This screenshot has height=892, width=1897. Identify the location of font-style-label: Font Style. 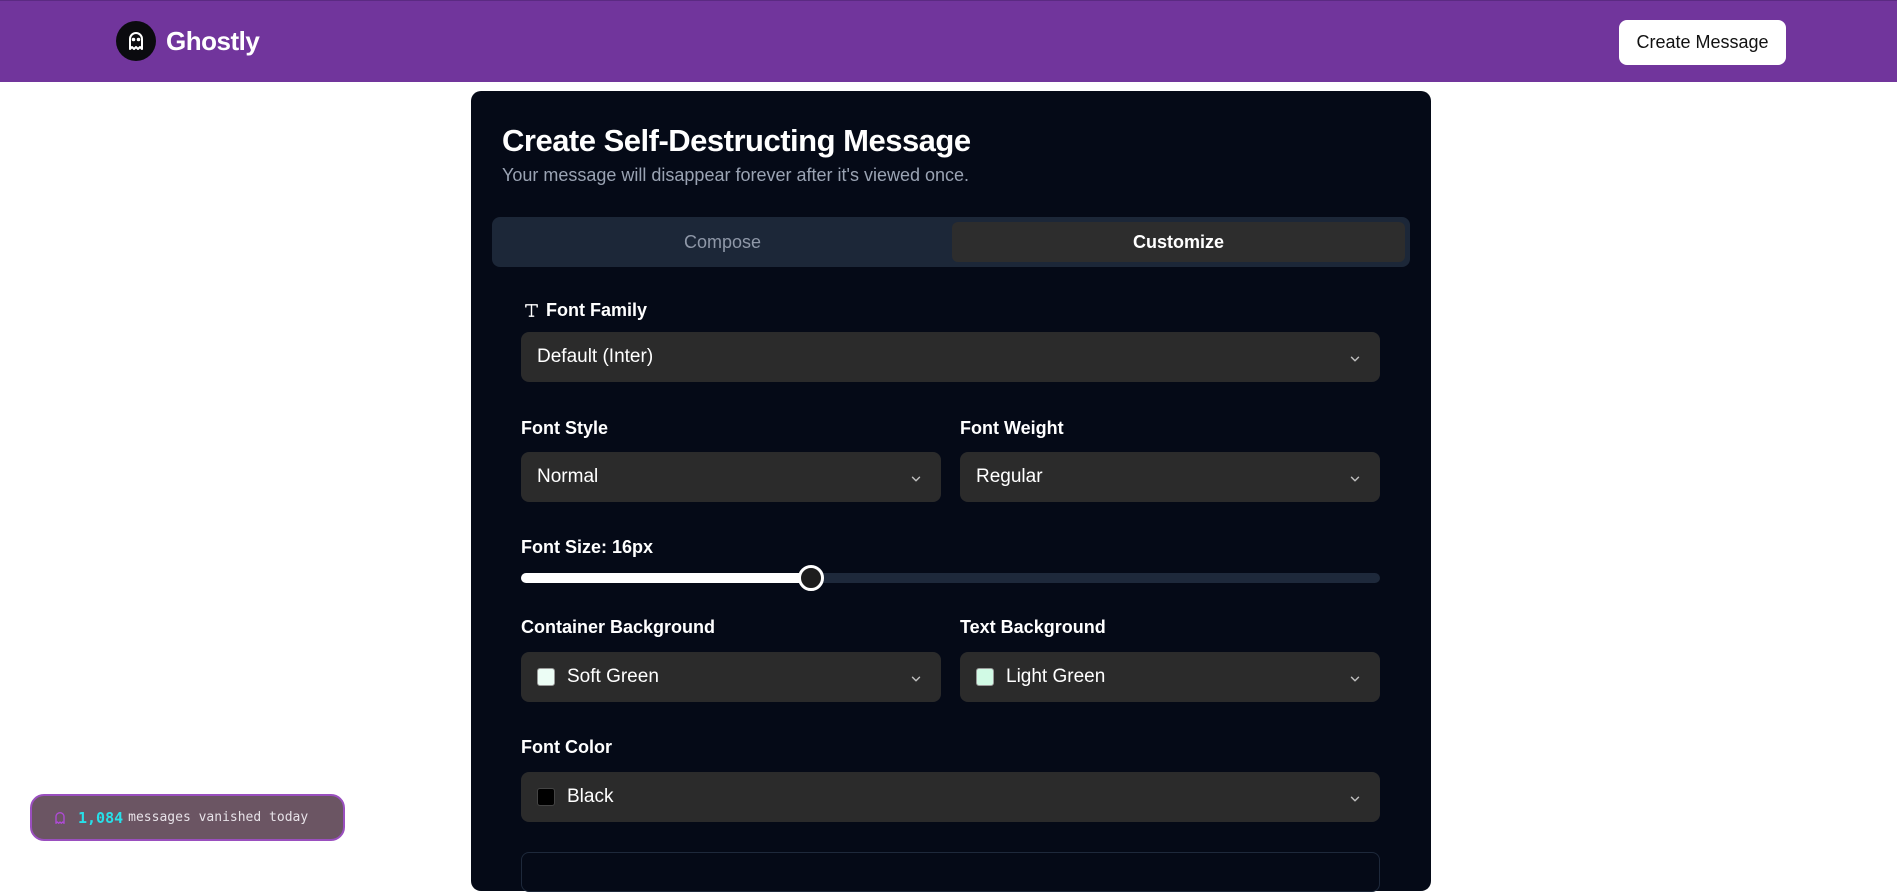
(565, 428).